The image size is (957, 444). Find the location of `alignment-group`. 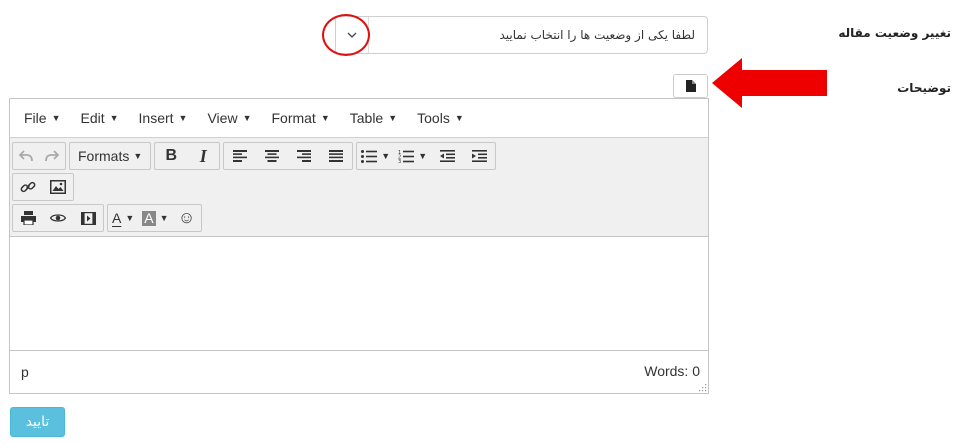

alignment-group is located at coordinates (288, 156).